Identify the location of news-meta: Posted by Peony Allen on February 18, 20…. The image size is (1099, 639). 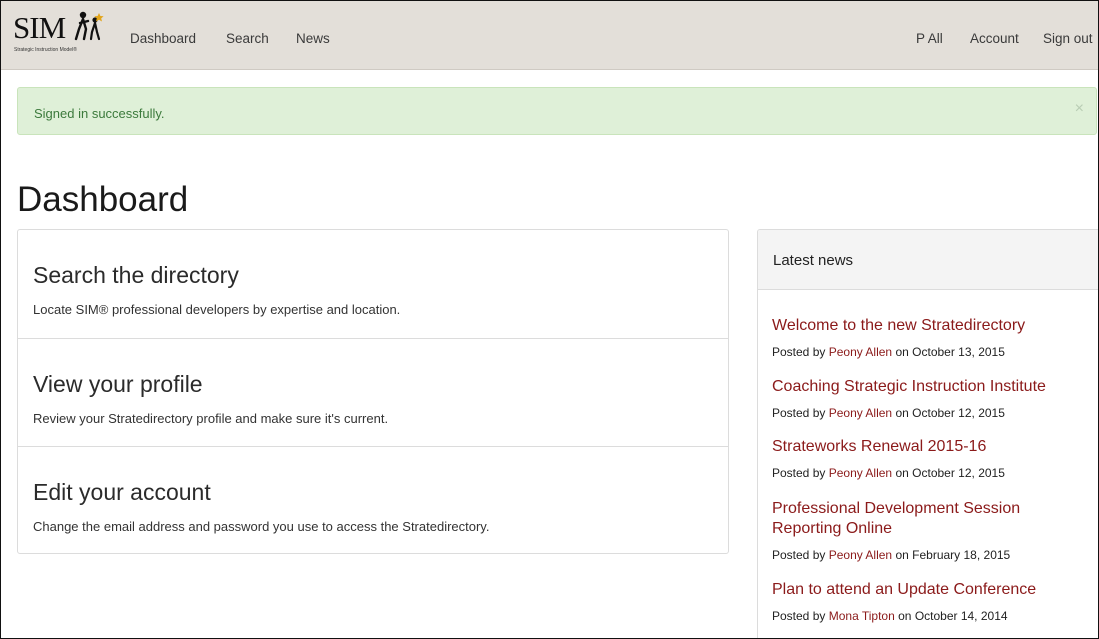
(931, 555).